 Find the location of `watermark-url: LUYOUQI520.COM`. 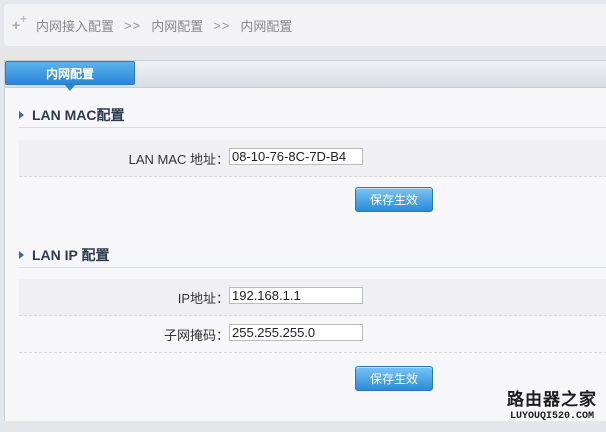

watermark-url: LUYOUQI520.COM is located at coordinates (551, 416).